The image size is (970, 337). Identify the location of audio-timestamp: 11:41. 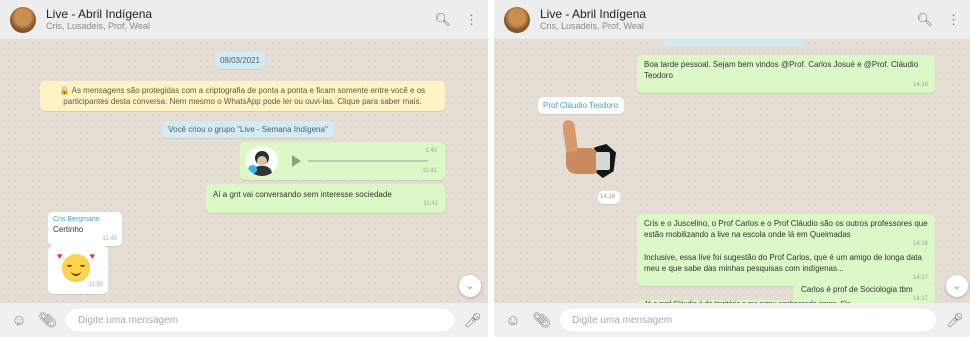
(429, 171).